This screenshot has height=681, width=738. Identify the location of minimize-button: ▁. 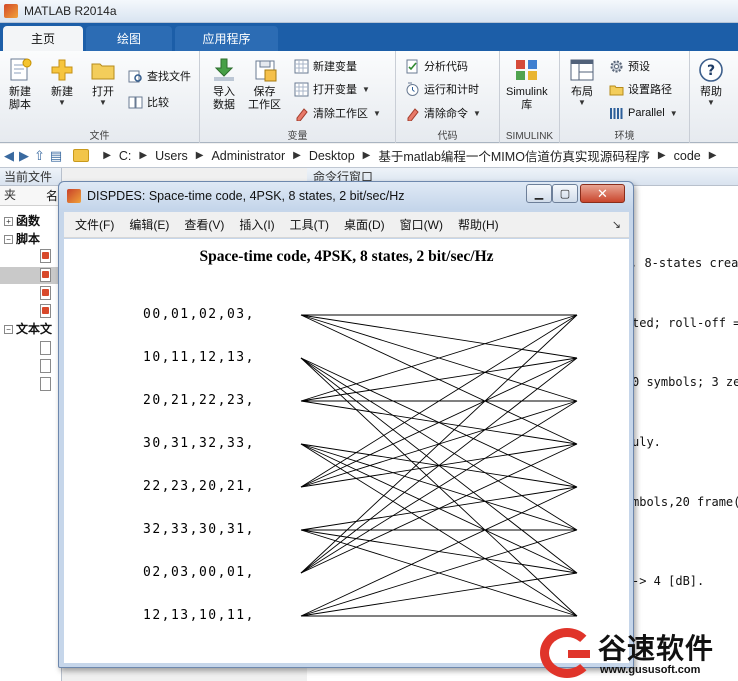
(539, 193).